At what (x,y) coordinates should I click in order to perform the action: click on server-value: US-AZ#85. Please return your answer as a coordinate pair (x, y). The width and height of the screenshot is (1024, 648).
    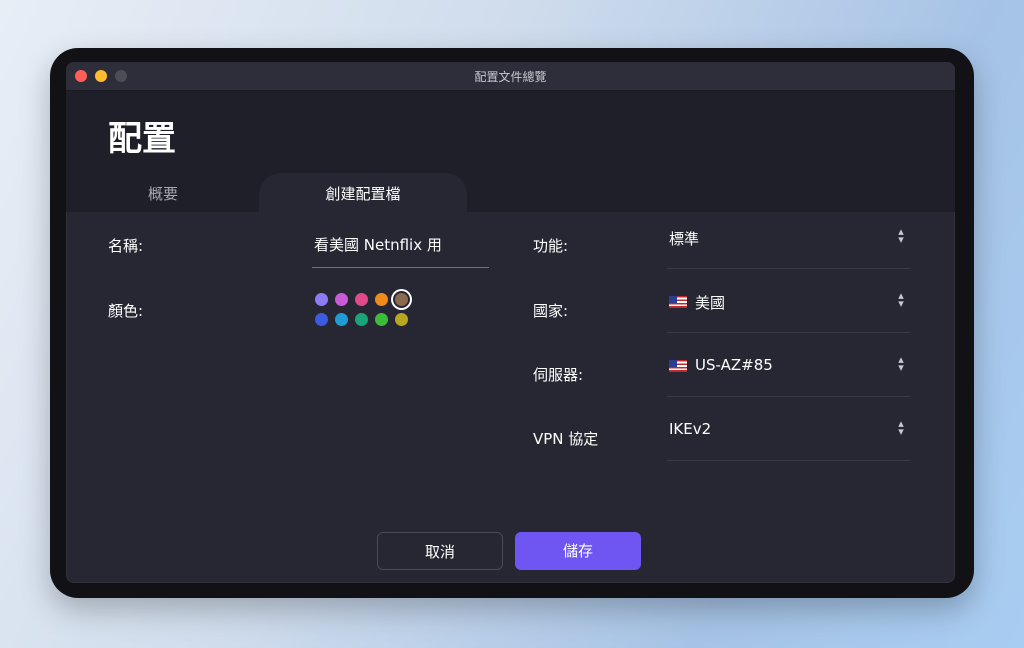
    Looking at the image, I should click on (734, 365).